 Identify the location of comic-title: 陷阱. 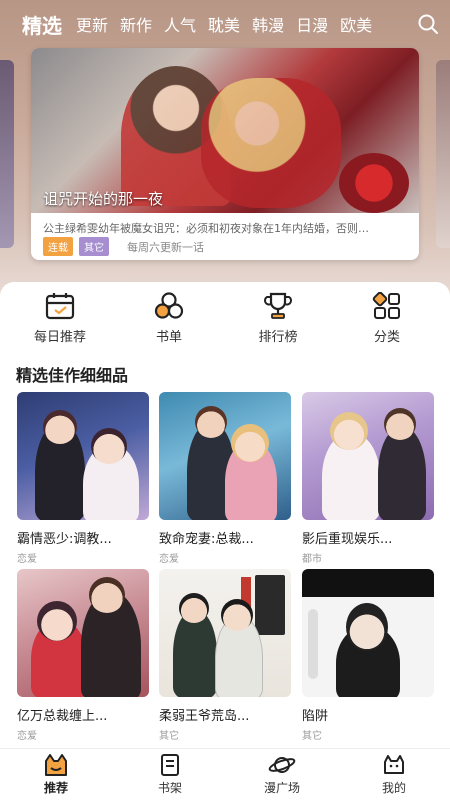
(315, 716).